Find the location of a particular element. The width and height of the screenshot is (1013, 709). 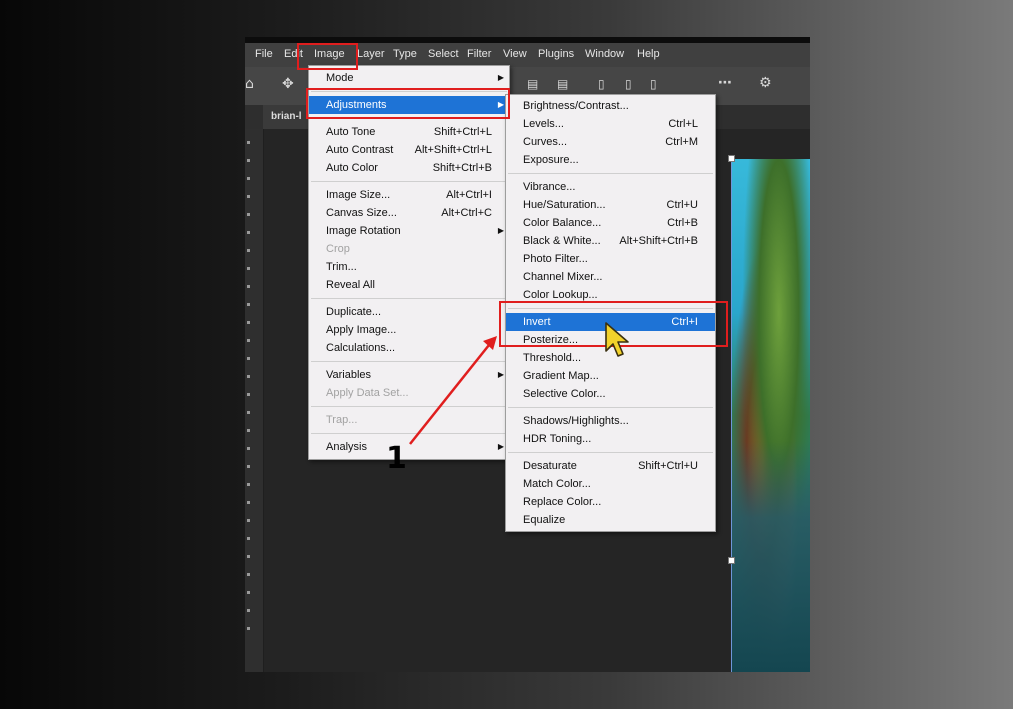

highlight-box-image-menu is located at coordinates (327, 56).